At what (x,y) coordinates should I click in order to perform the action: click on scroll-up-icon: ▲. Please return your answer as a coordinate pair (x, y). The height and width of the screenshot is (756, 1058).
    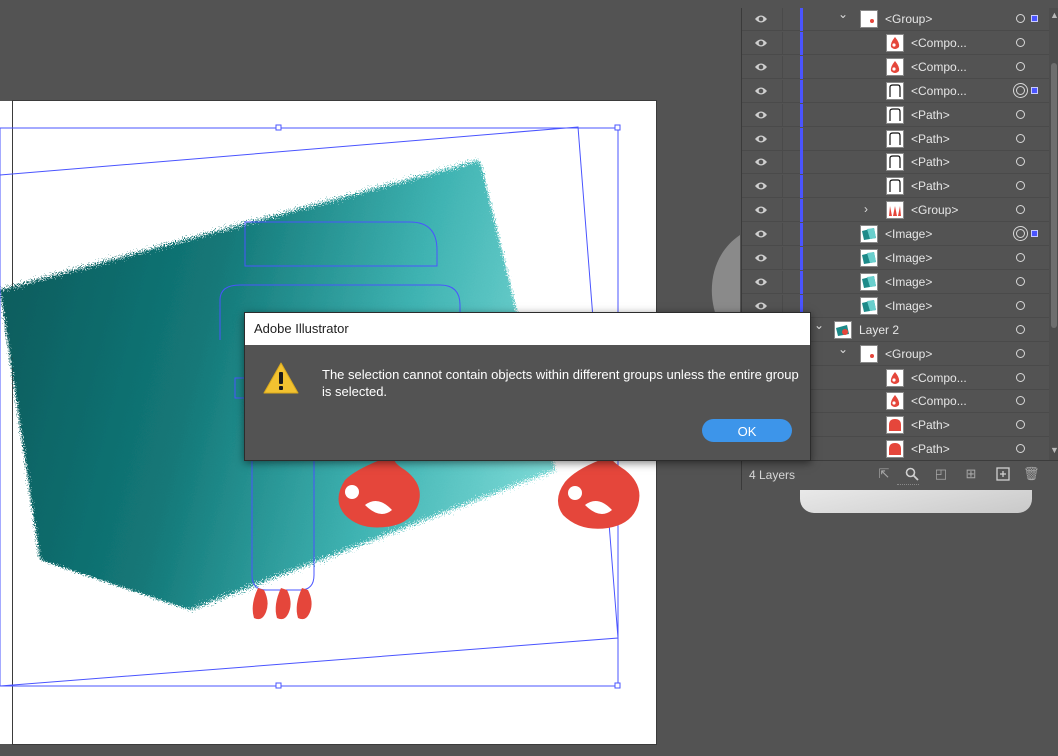
    Looking at the image, I should click on (1054, 15).